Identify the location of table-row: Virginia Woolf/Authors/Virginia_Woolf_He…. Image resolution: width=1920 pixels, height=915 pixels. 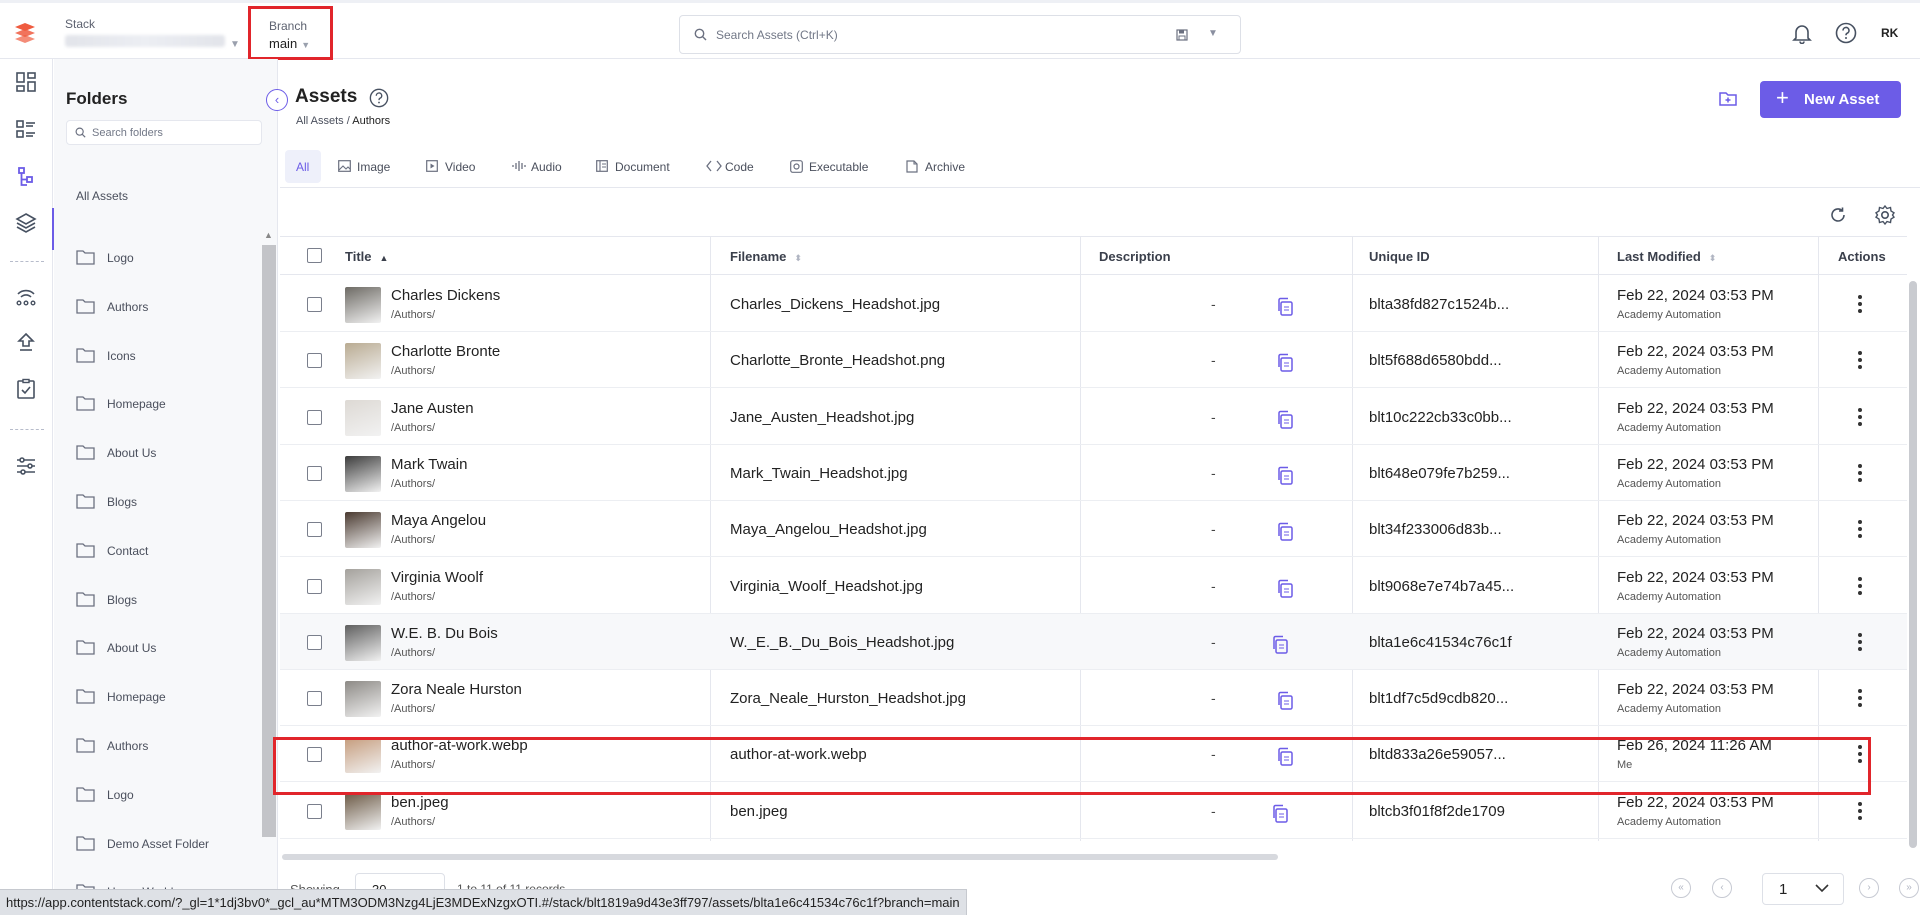
(1093, 586).